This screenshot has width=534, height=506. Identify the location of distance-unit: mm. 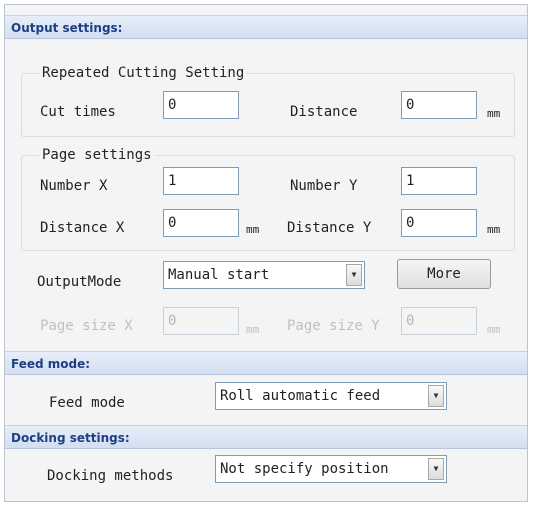
(494, 113).